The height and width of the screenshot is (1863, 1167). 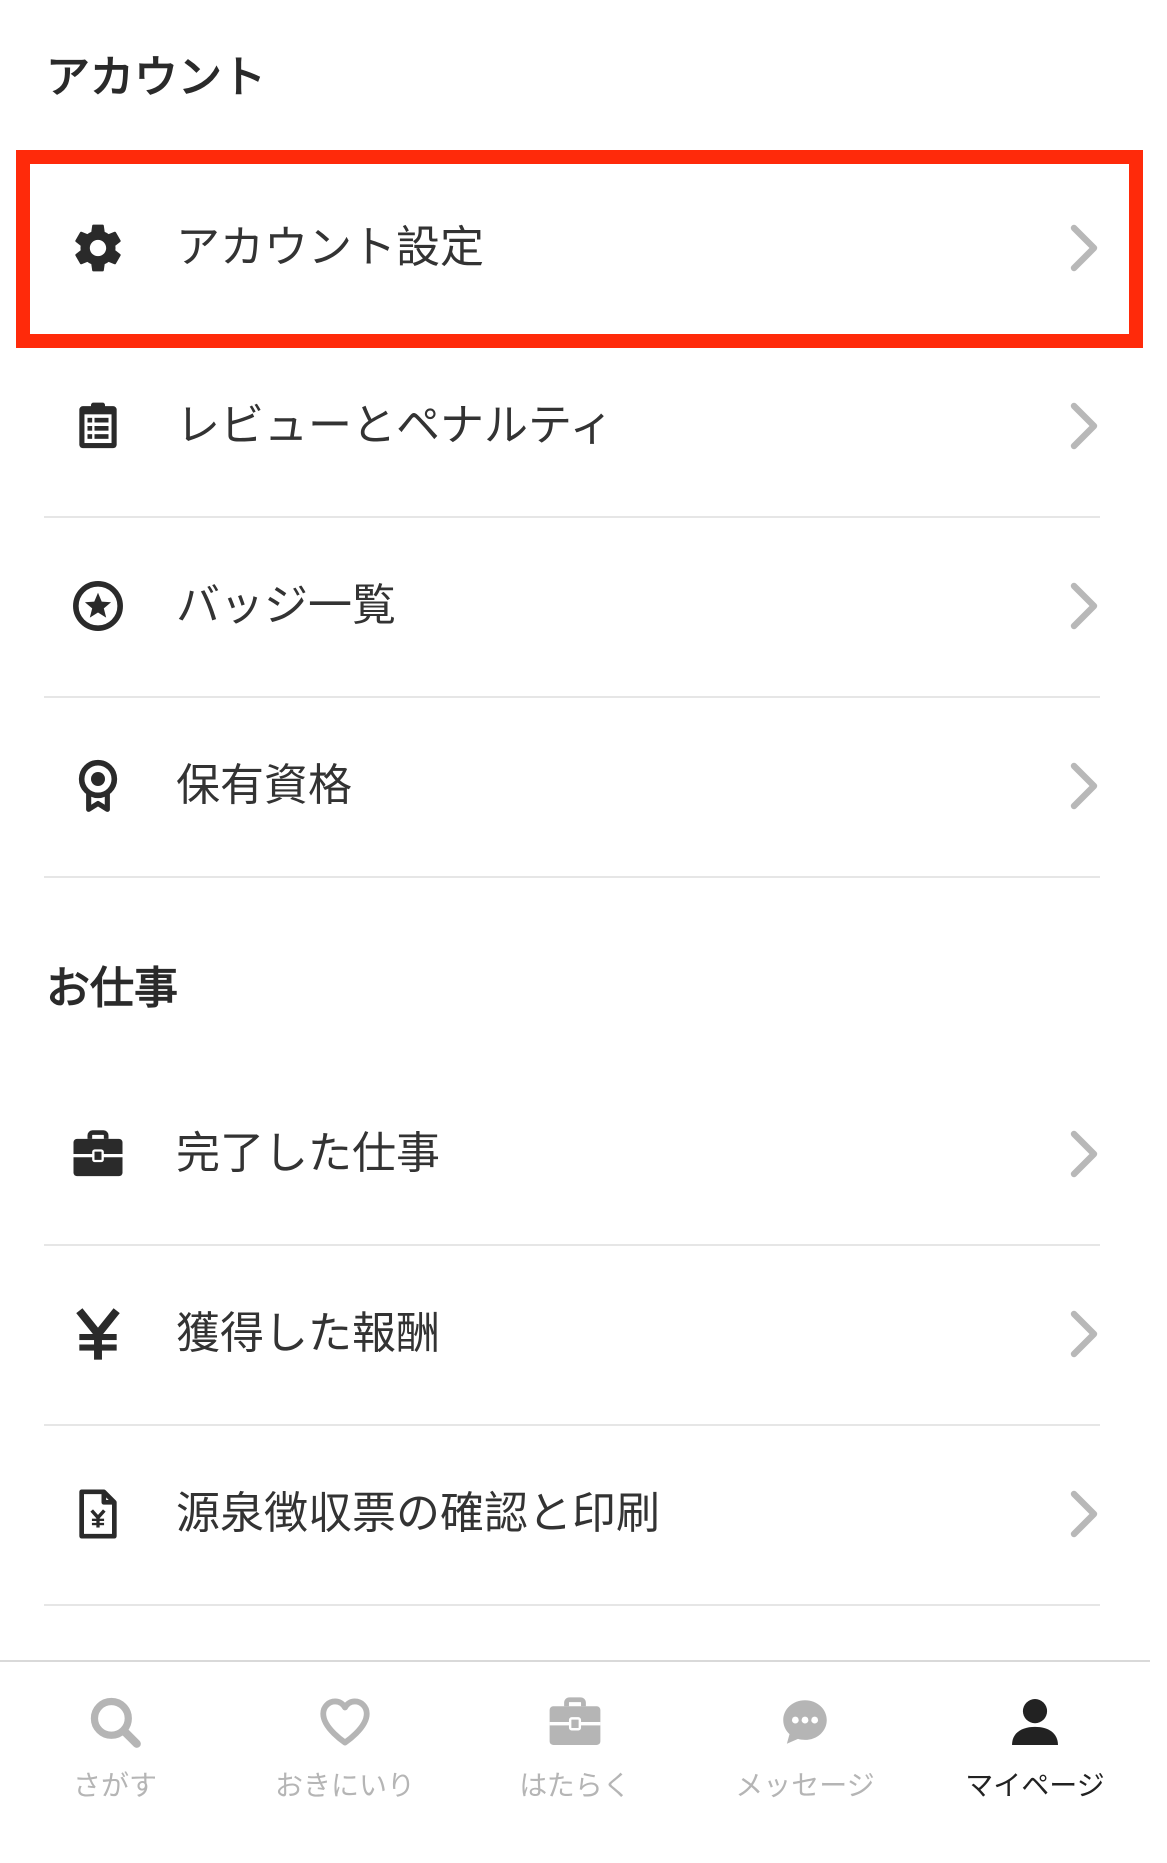 I want to click on menu-item-badges: バッジ一覧, so click(x=572, y=607).